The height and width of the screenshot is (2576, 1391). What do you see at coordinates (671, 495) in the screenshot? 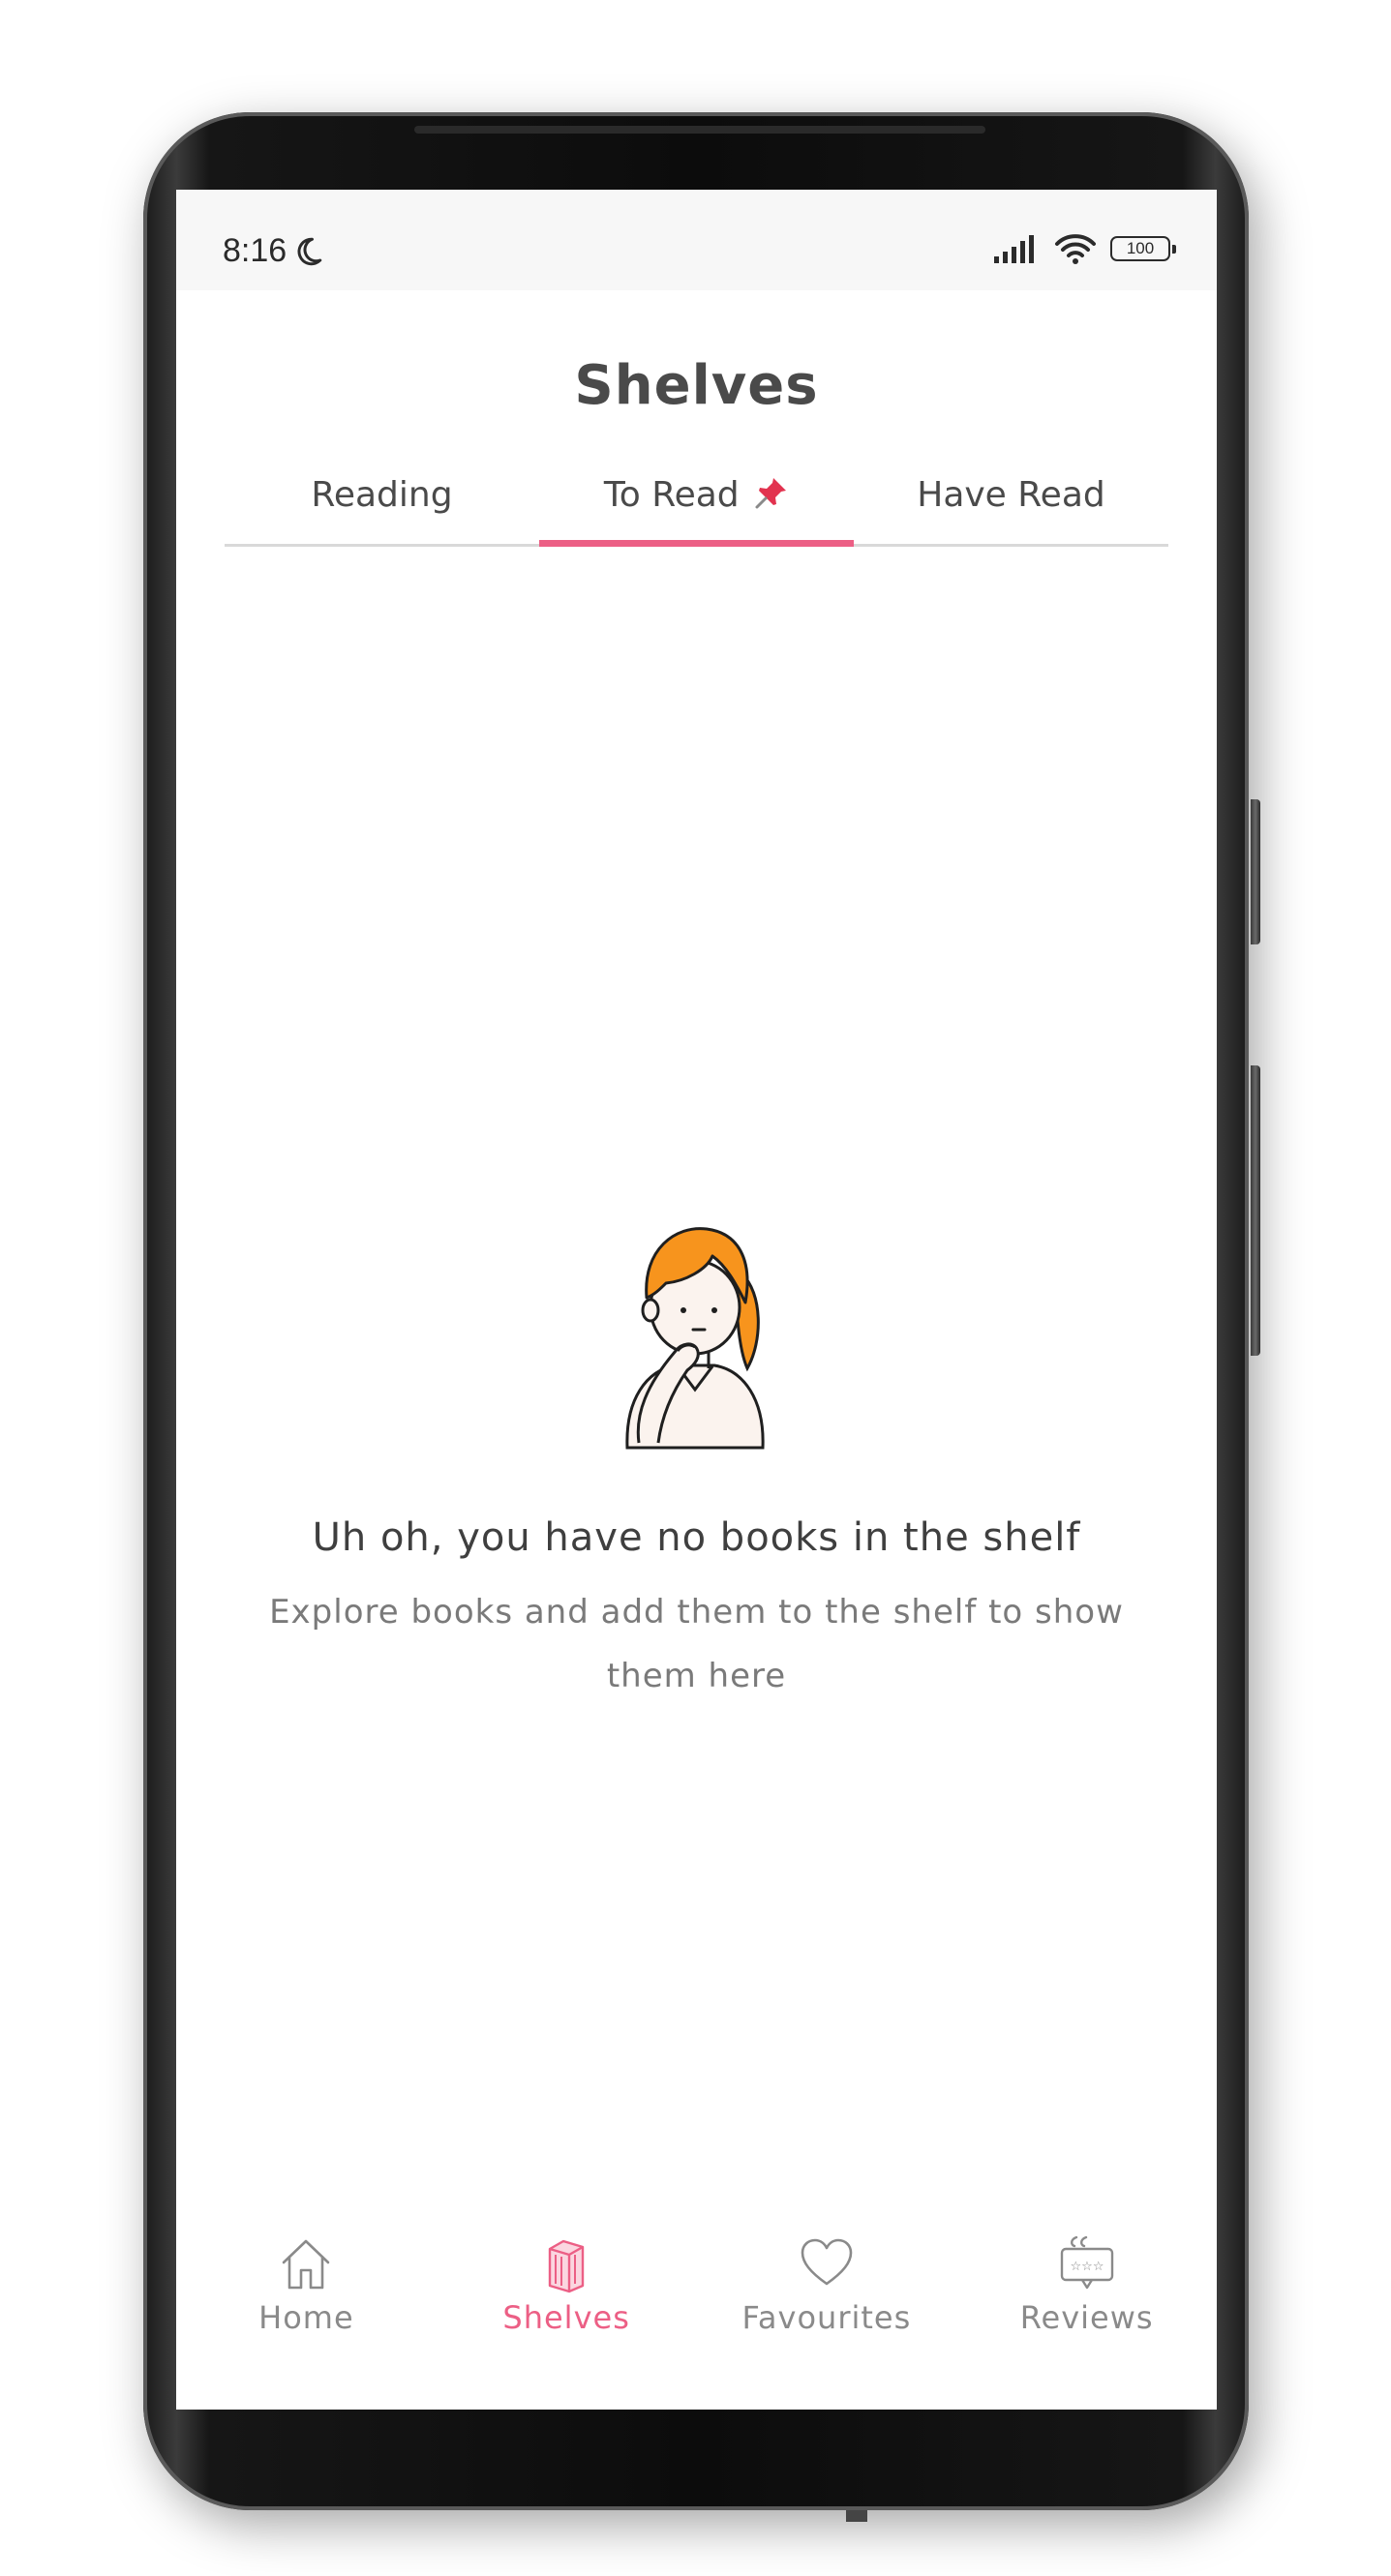
I see `tab-to-read-label: To Read` at bounding box center [671, 495].